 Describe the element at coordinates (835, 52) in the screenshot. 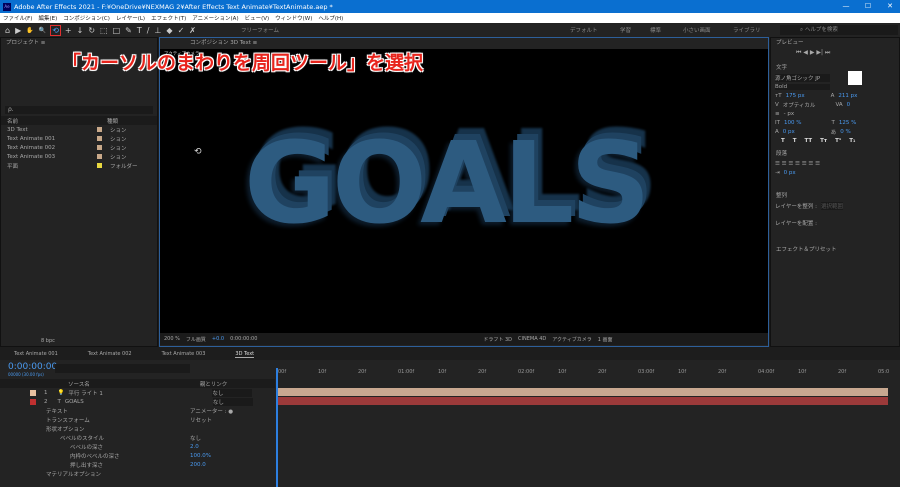

I see `preview-controls: ⏮ ◀ ▶ ▶| ⏭` at that location.